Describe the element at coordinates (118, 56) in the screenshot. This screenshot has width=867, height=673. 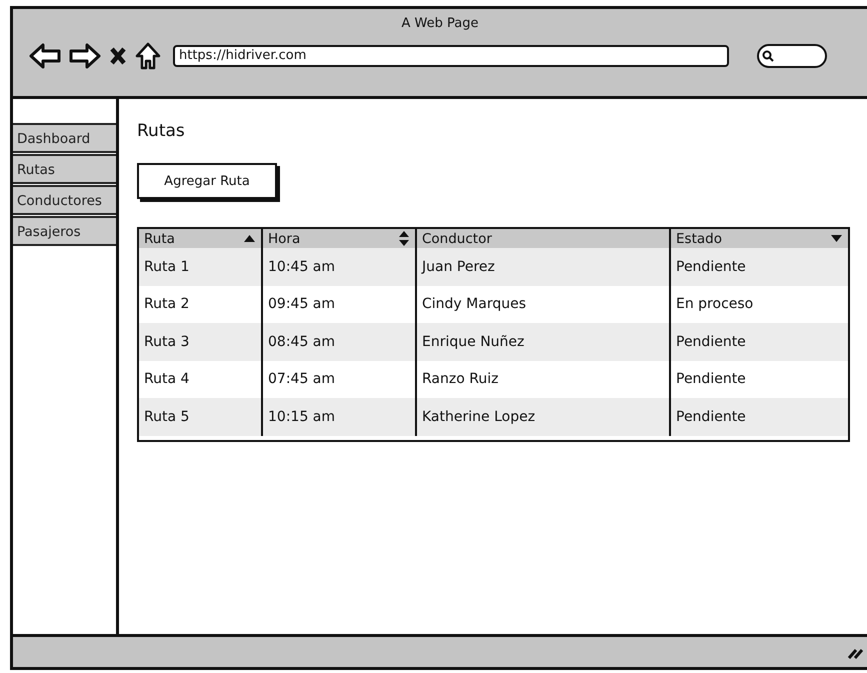
I see `close-icon` at that location.